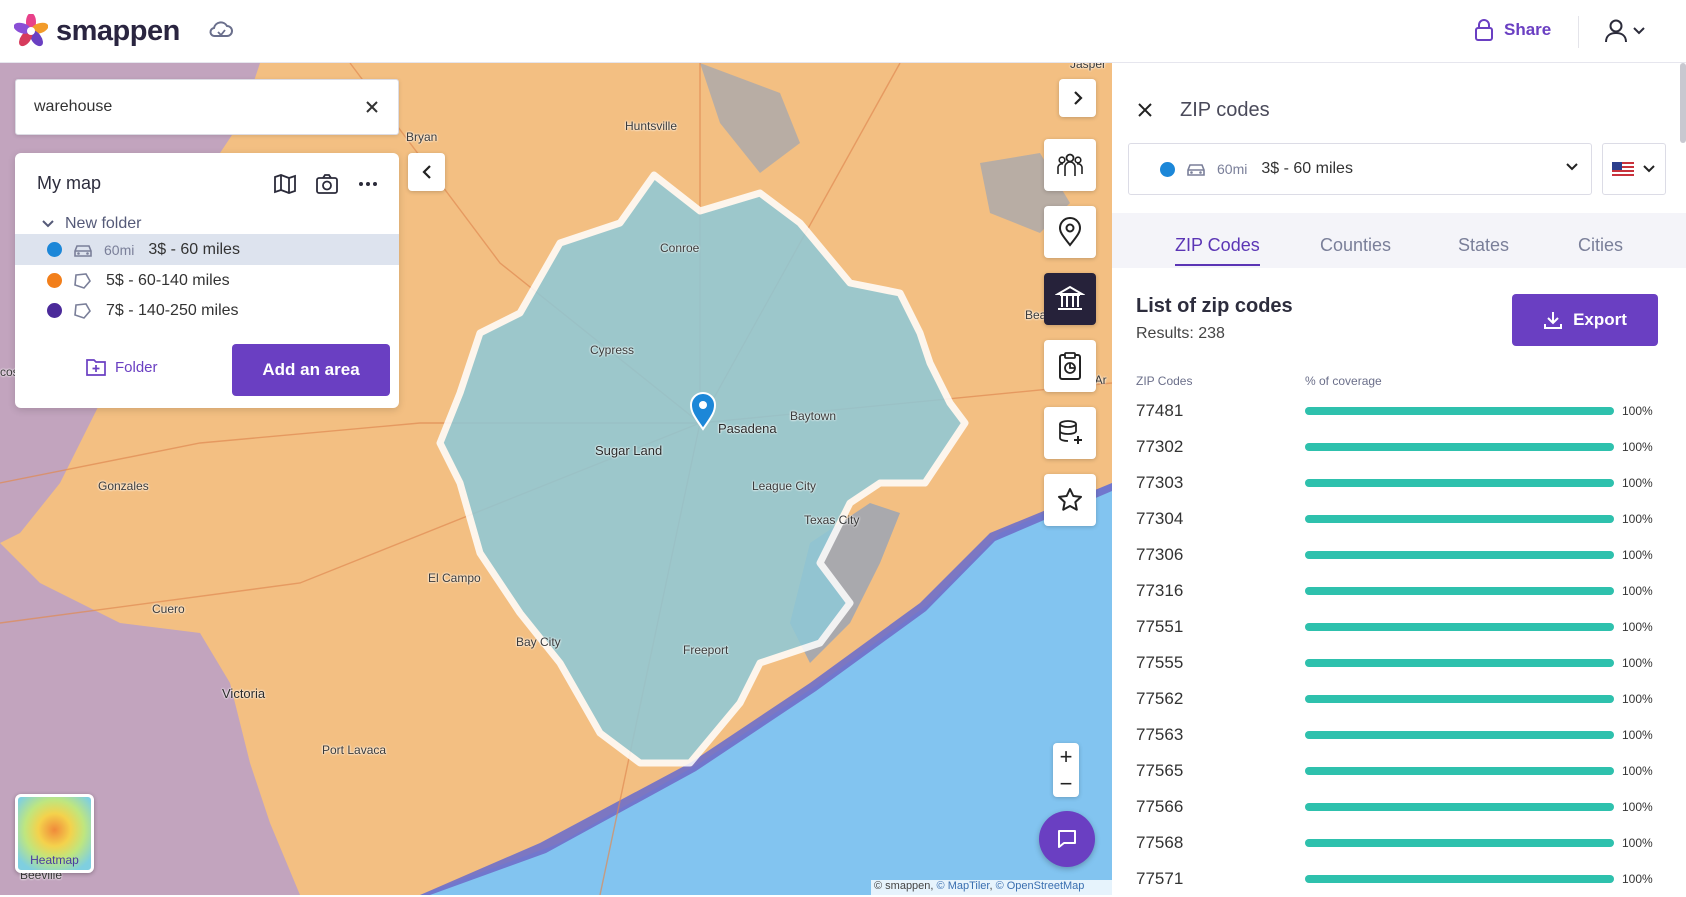  I want to click on clear-search-icon, so click(372, 107).